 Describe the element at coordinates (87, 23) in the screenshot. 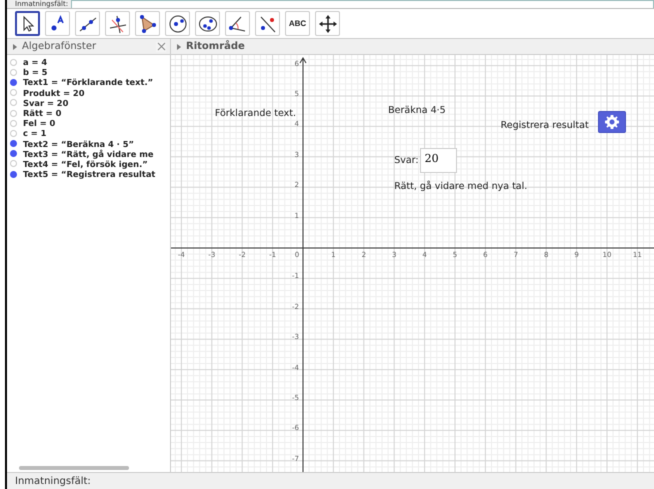

I see `line-tool-button` at that location.